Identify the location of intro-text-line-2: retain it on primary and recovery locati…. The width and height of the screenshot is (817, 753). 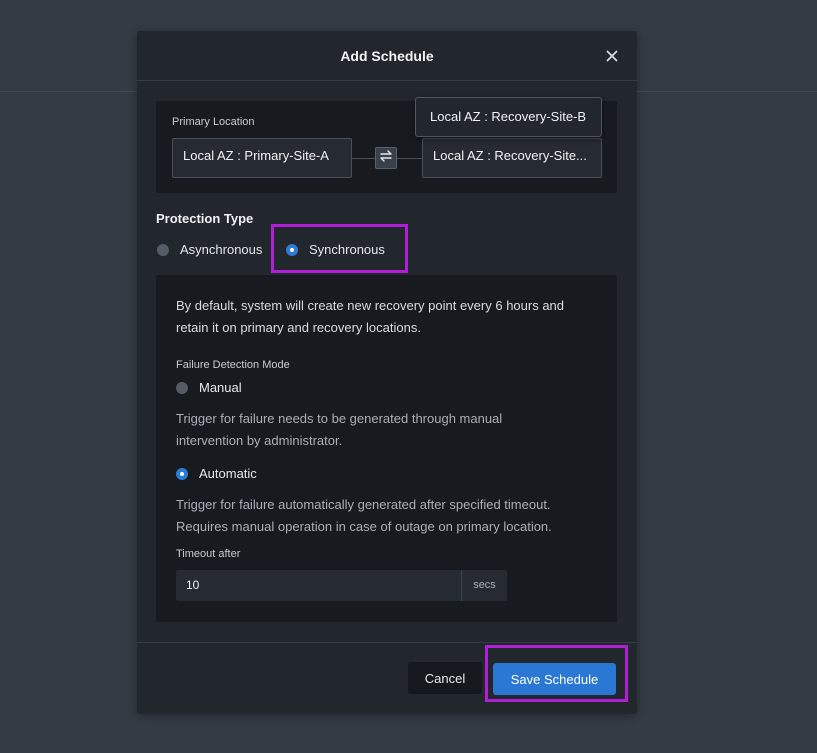
(298, 327).